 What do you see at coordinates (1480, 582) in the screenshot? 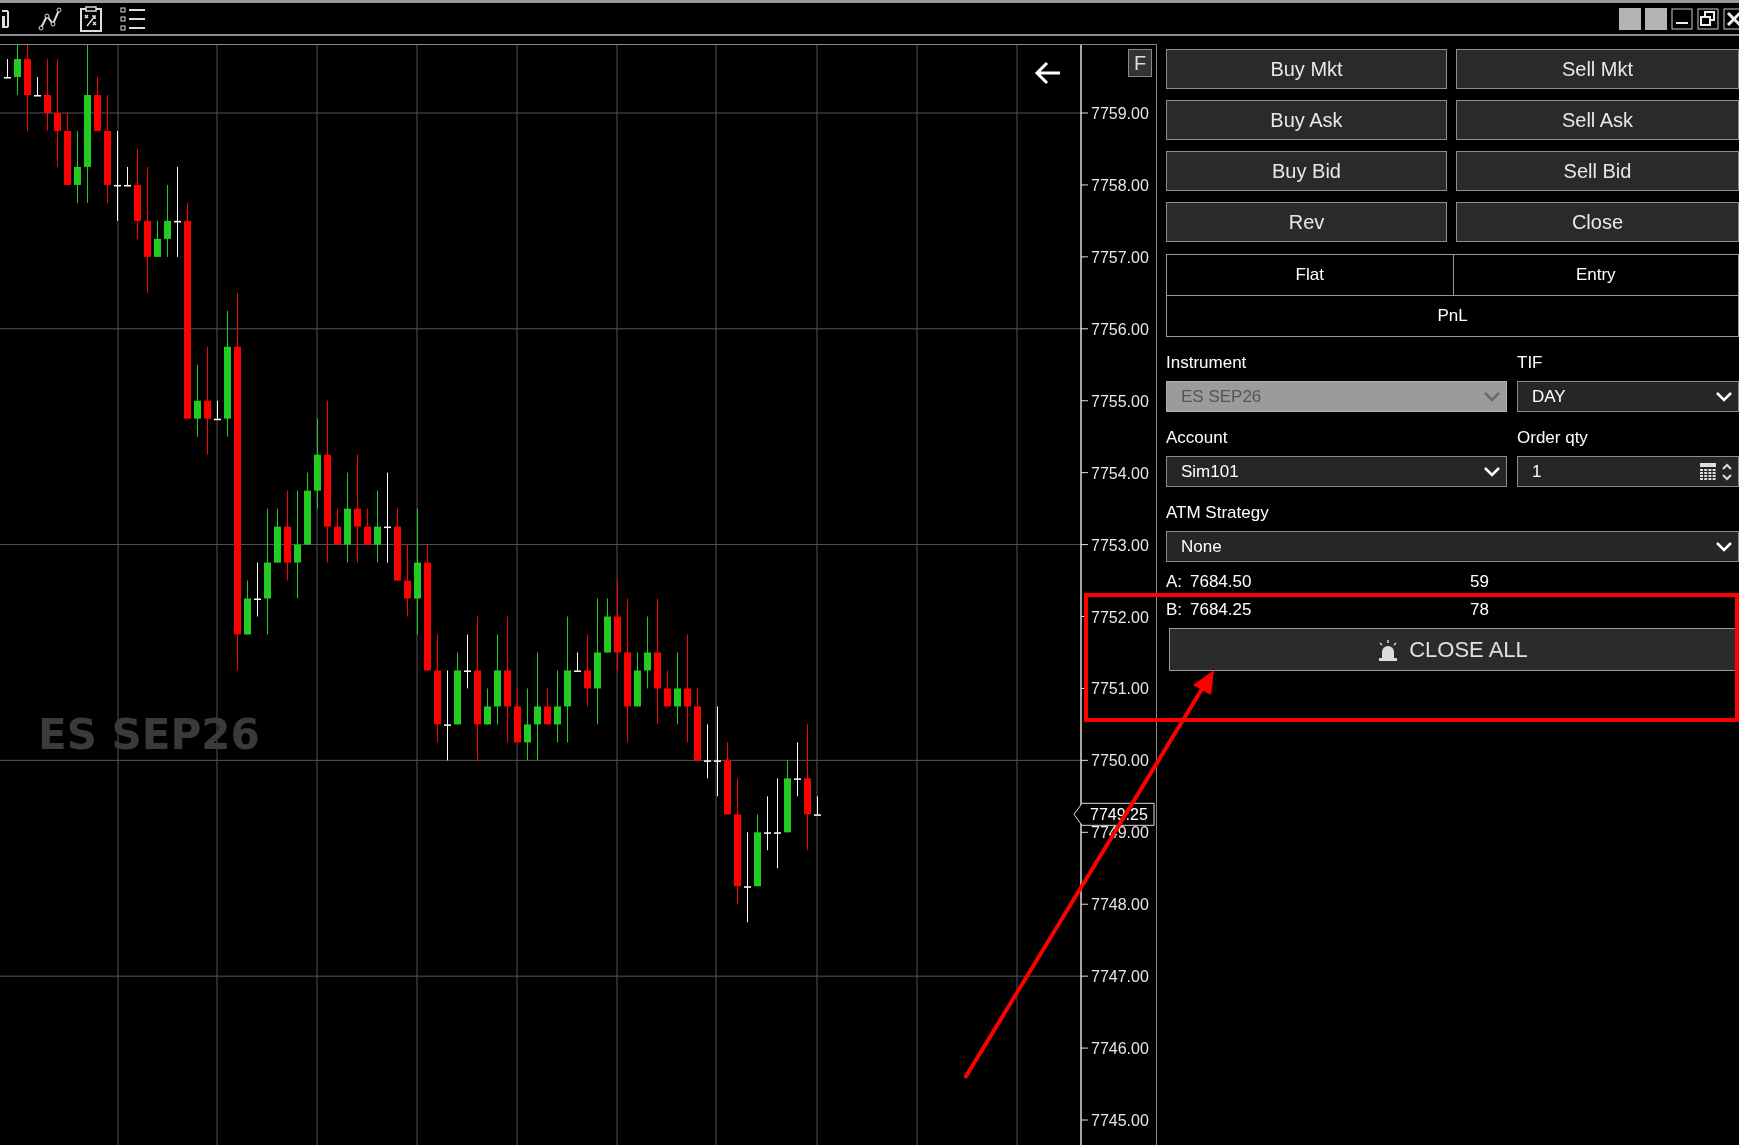
I see `quote-size: 59` at bounding box center [1480, 582].